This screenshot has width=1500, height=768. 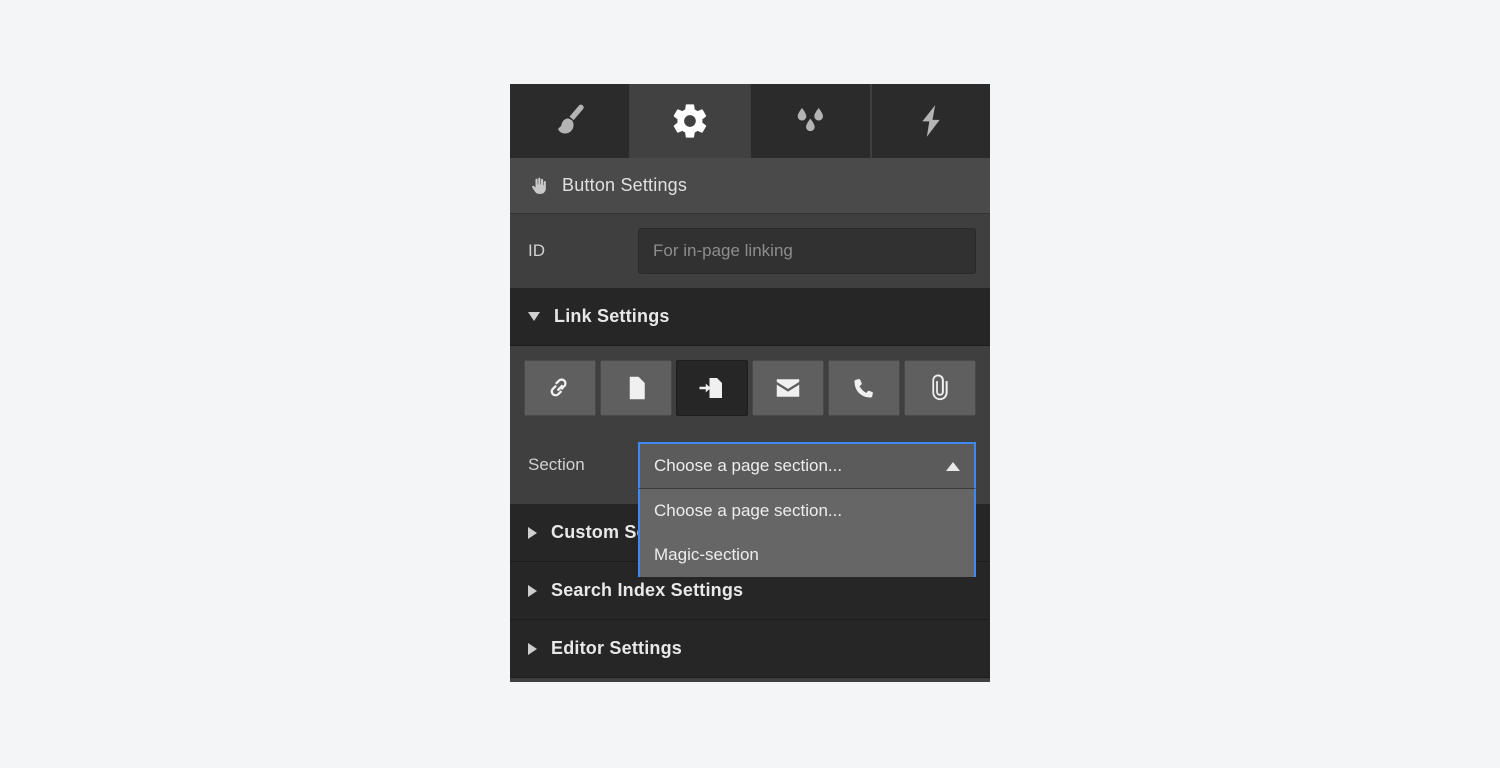 I want to click on tab-actions, so click(x=930, y=121).